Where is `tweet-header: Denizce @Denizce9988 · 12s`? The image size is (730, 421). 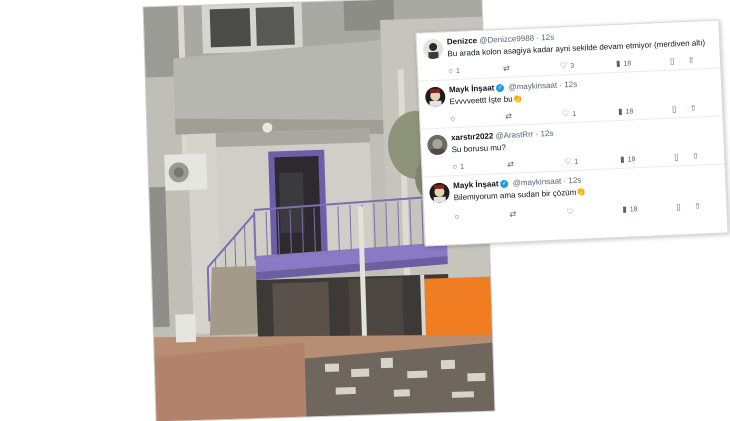
tweet-header: Denizce @Denizce9988 · 12s is located at coordinates (501, 40).